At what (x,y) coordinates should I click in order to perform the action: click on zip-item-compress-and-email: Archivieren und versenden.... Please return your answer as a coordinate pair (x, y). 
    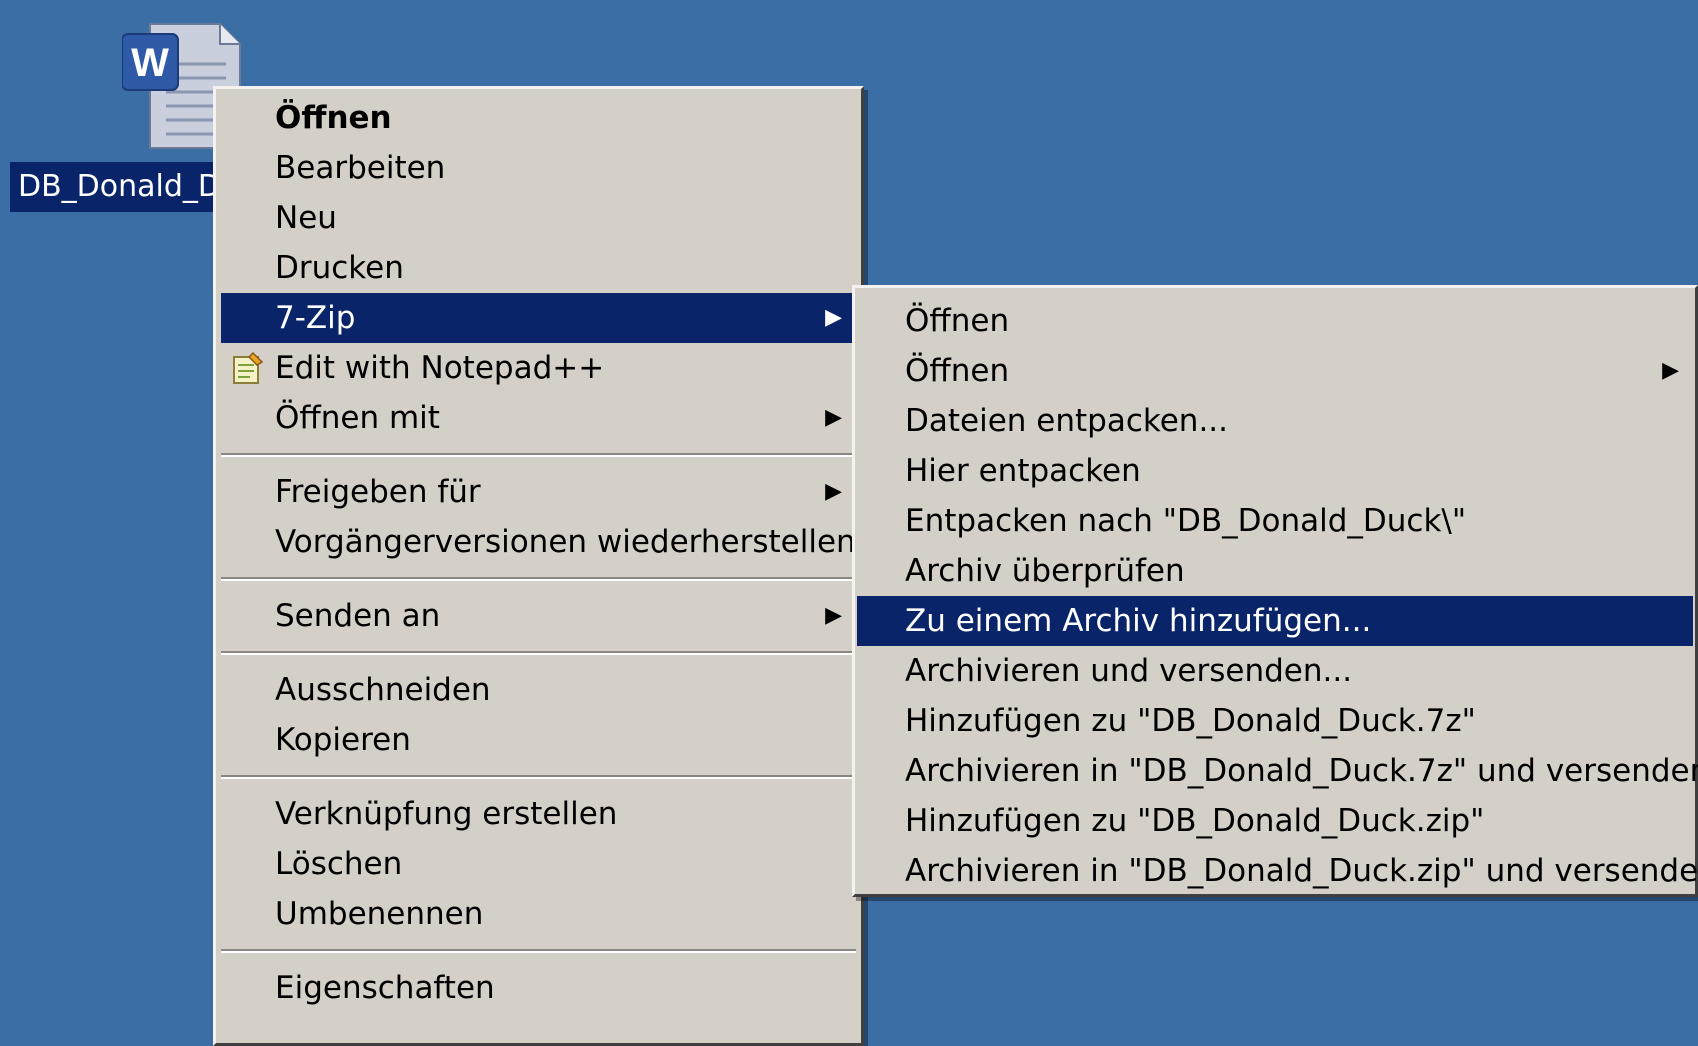
    Looking at the image, I should click on (1275, 671).